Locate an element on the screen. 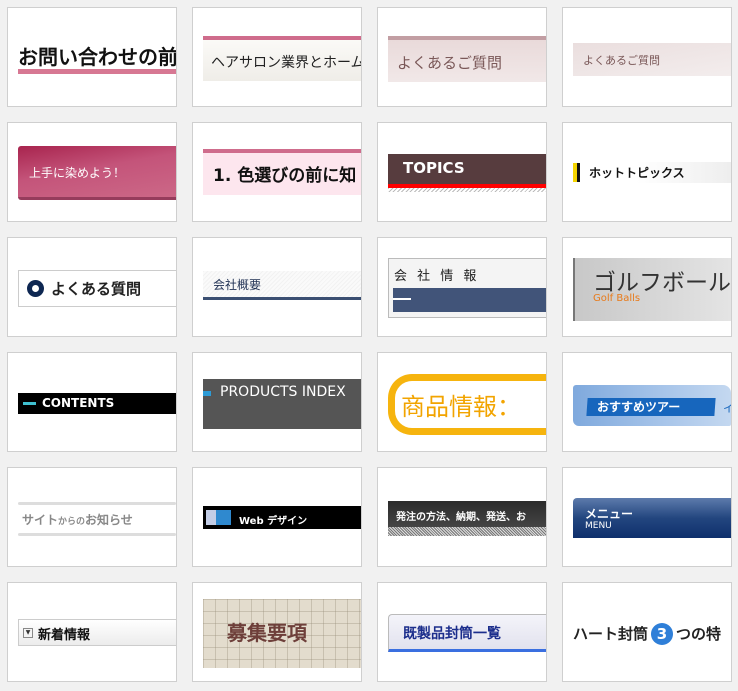 Image resolution: width=738 pixels, height=691 pixels. sample-heading-17: サイトからのお知らせ is located at coordinates (92, 517).